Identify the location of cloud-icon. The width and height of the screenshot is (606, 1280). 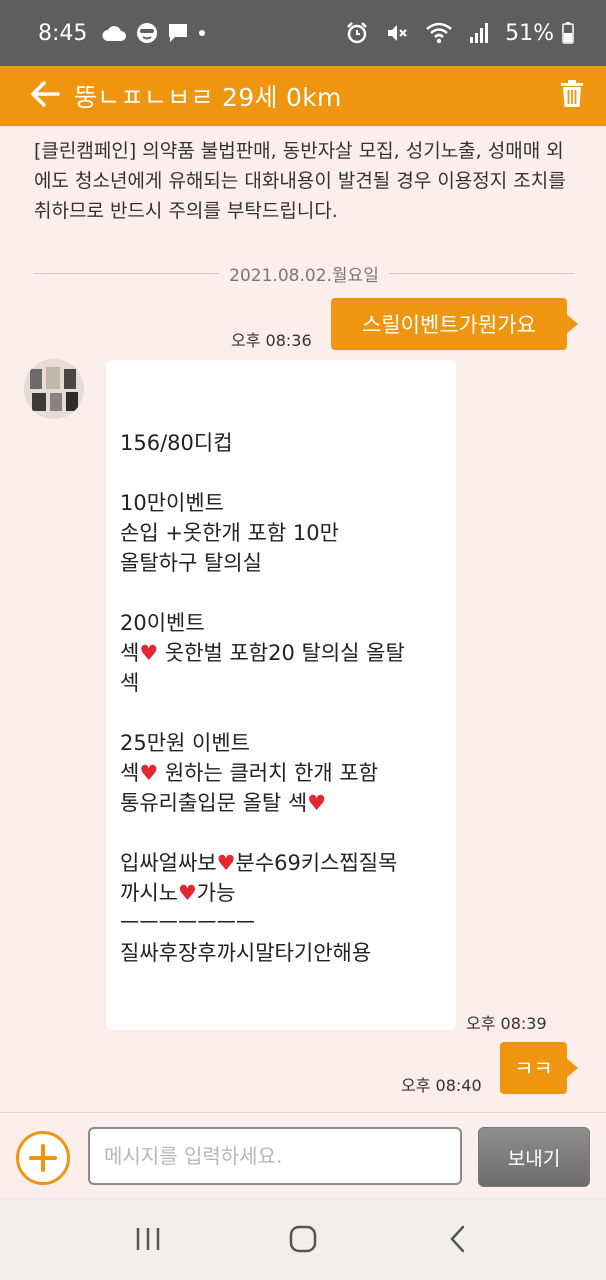
(114, 33).